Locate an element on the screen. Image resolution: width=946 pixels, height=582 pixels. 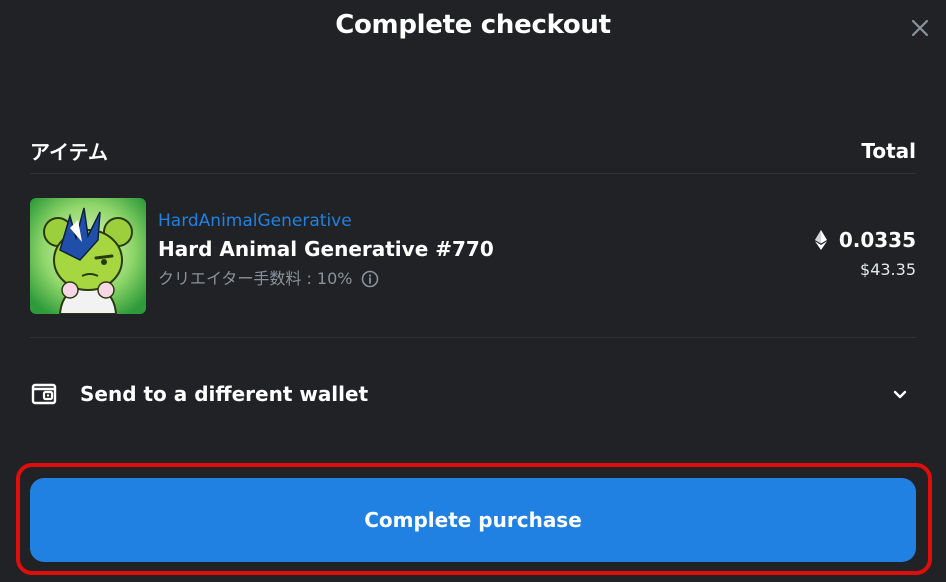
price-column: 0.0335 $43.35 is located at coordinates (865, 253).